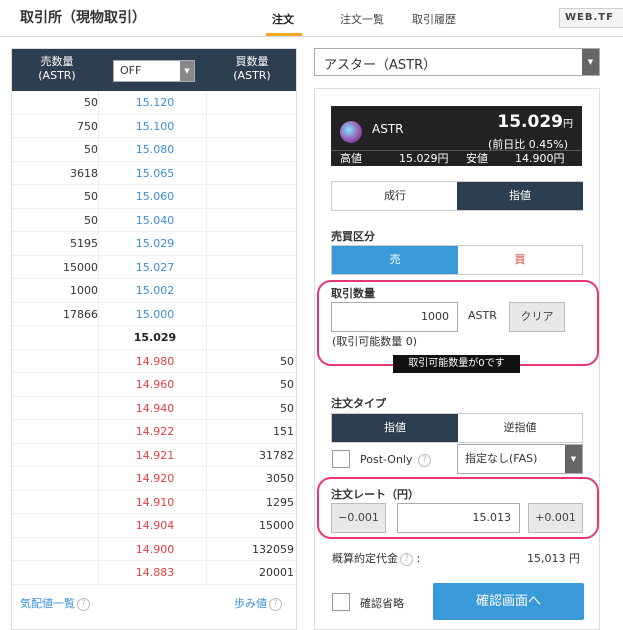 Image resolution: width=623 pixels, height=630 pixels. I want to click on grouping-select: OFF ▼, so click(154, 71).